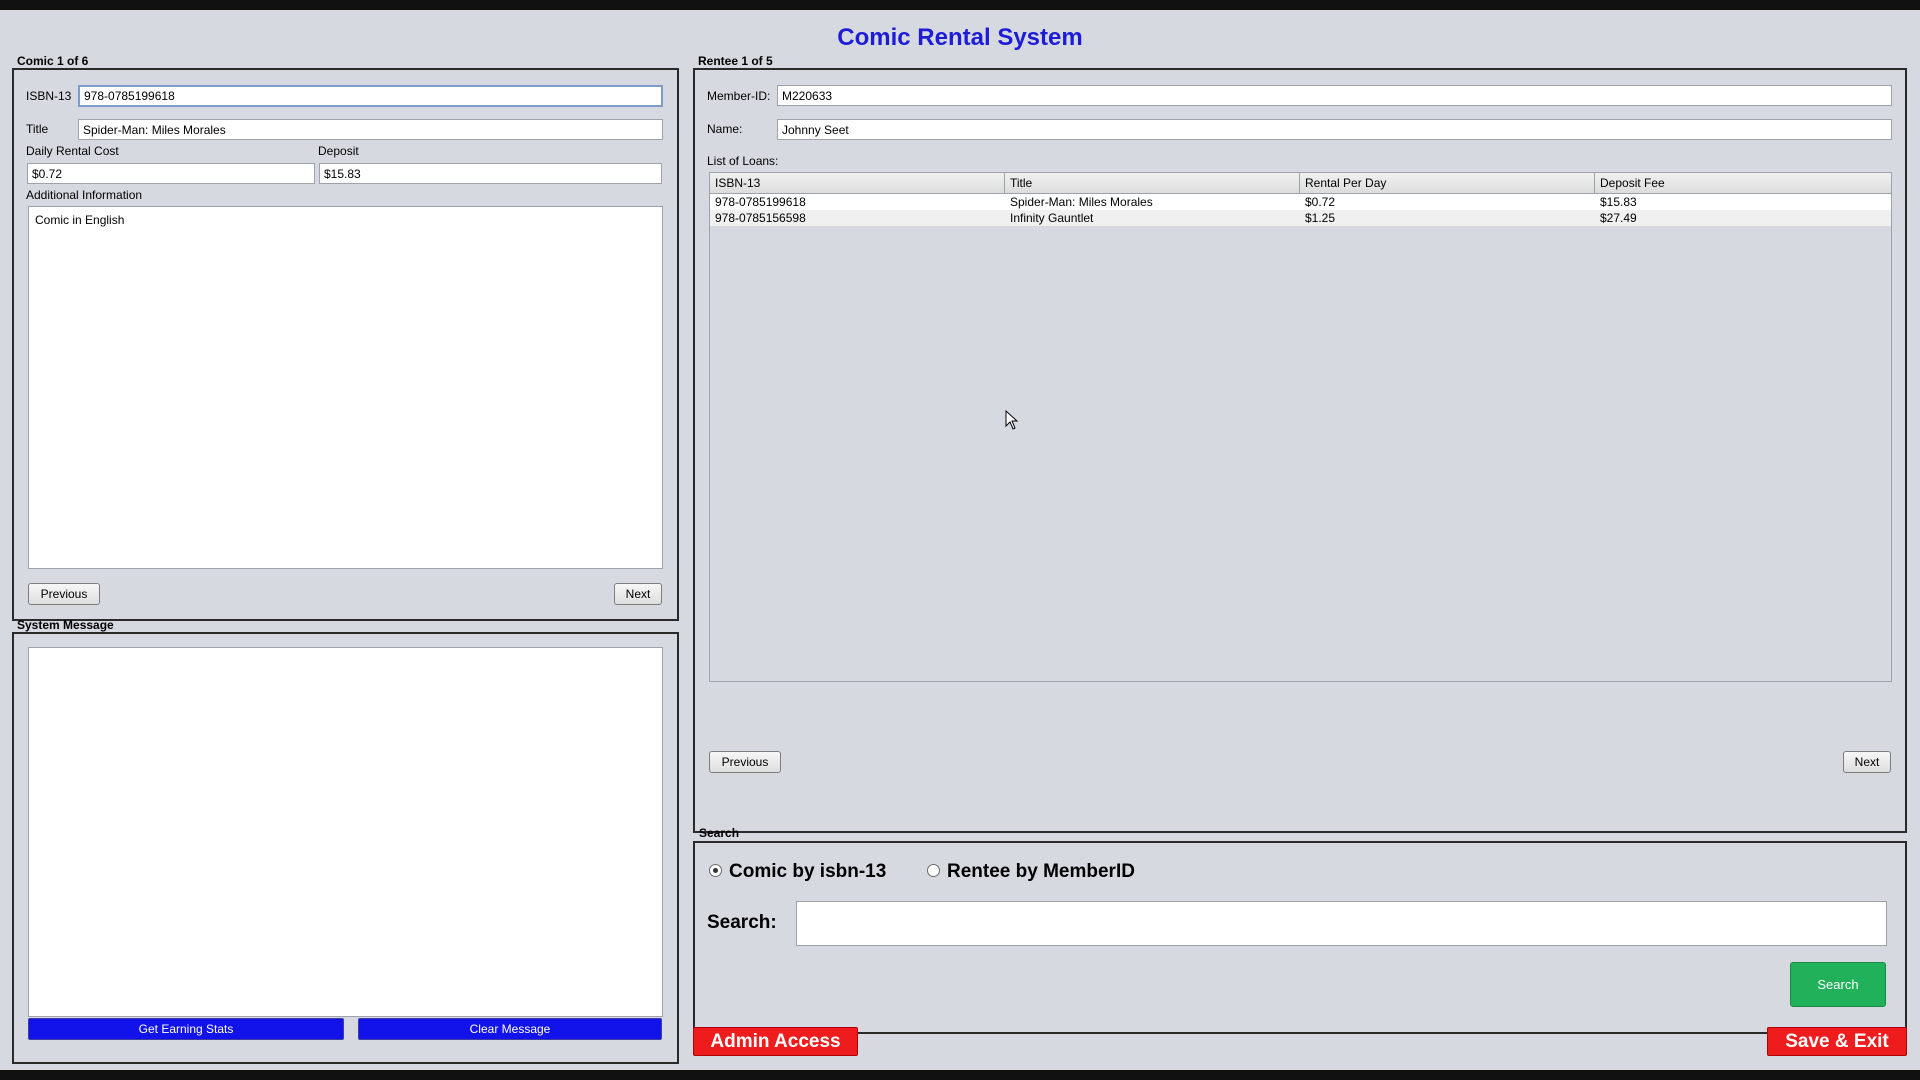 The image size is (1920, 1080). Describe the element at coordinates (735, 61) in the screenshot. I see `rentee-panel-label: Rentee 1 of 5` at that location.